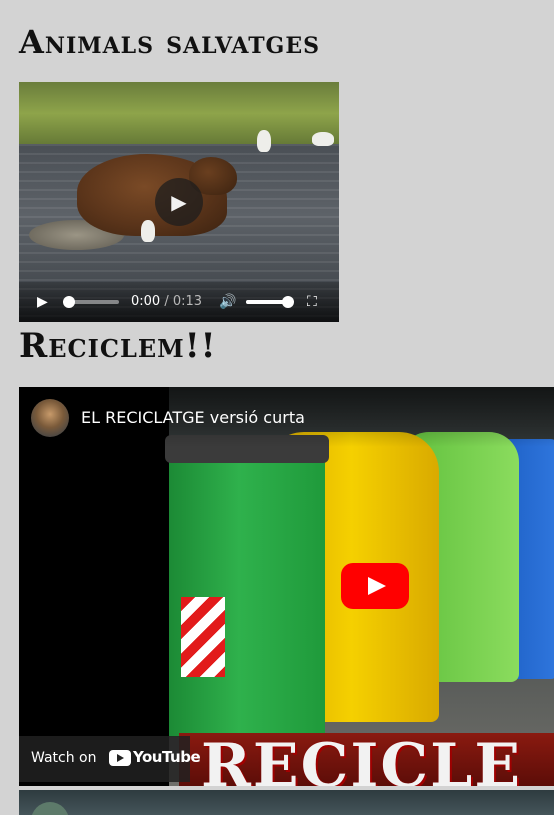  Describe the element at coordinates (120, 758) in the screenshot. I see `youtube-logo-icon` at that location.